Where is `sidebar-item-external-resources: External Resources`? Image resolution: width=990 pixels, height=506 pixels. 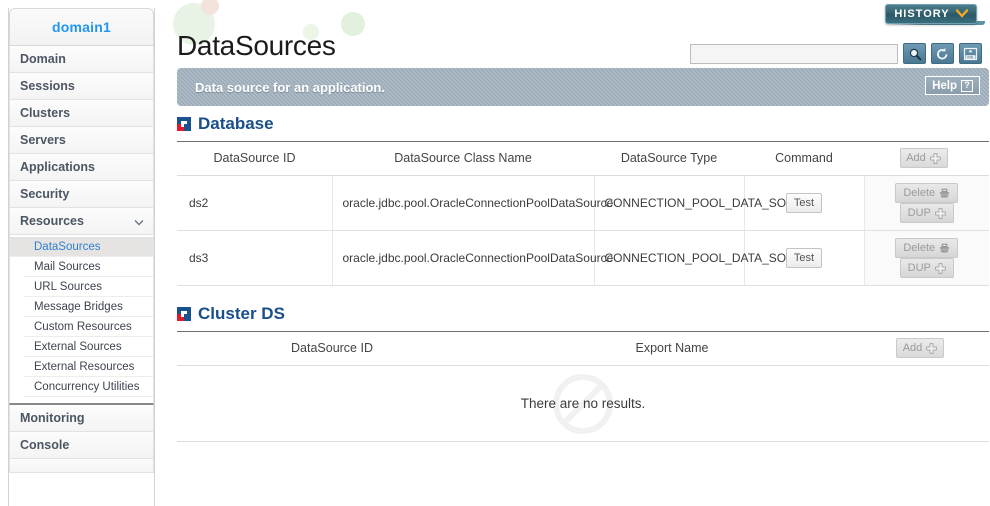 sidebar-item-external-resources: External Resources is located at coordinates (88, 367).